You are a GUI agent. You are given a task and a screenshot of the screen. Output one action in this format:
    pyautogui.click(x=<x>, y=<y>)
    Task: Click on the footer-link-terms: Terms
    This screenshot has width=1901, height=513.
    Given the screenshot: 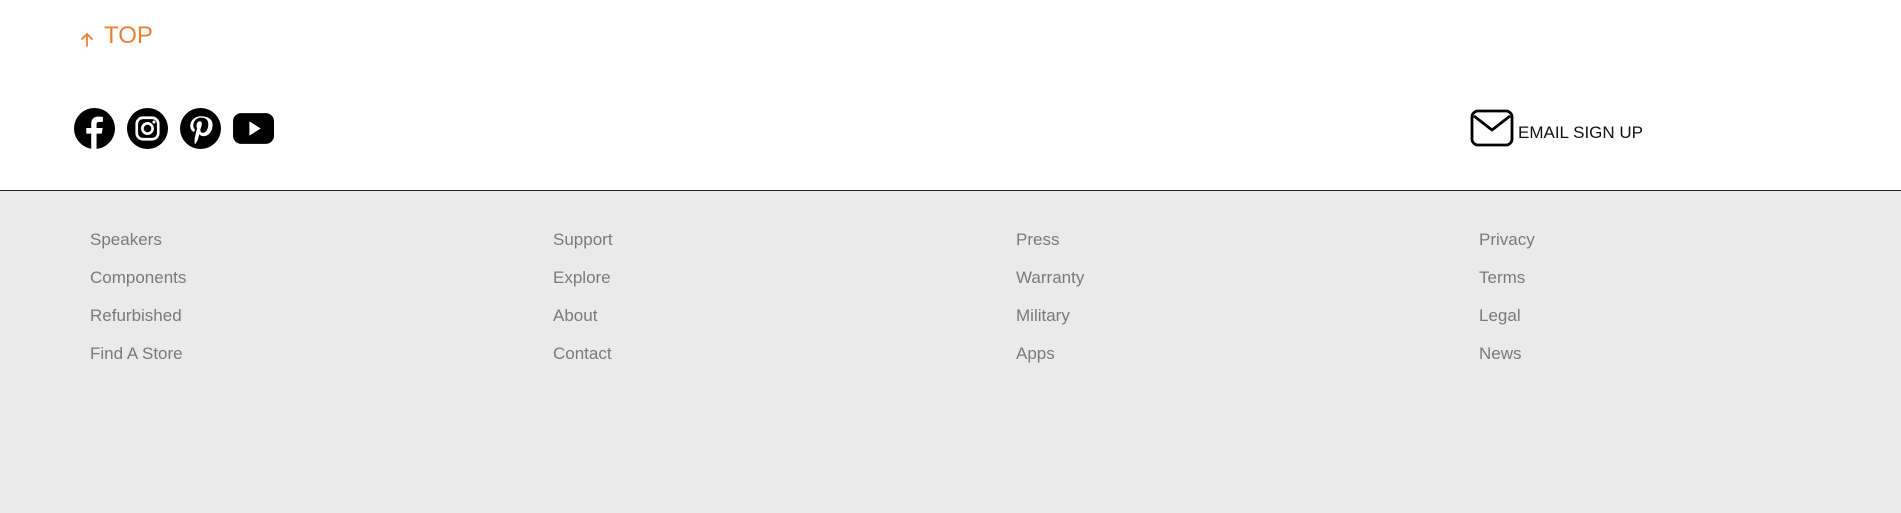 What is the action you would take?
    pyautogui.click(x=1507, y=277)
    